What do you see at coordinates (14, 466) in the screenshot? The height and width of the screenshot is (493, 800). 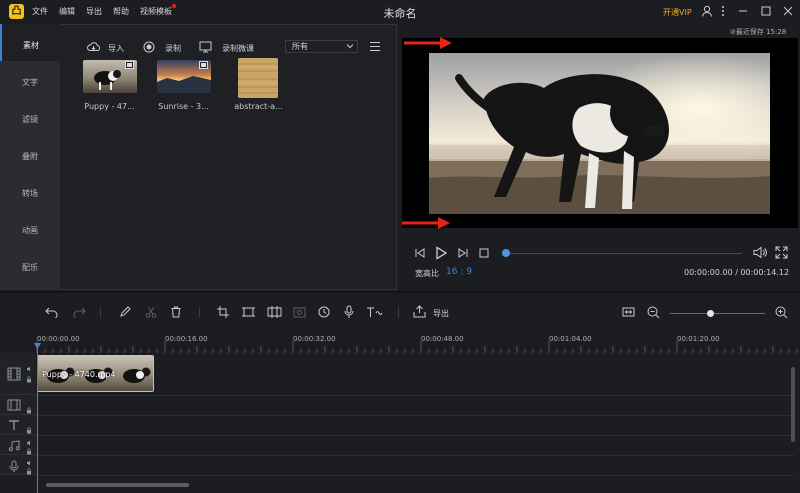 I see `voice-track-icon` at bounding box center [14, 466].